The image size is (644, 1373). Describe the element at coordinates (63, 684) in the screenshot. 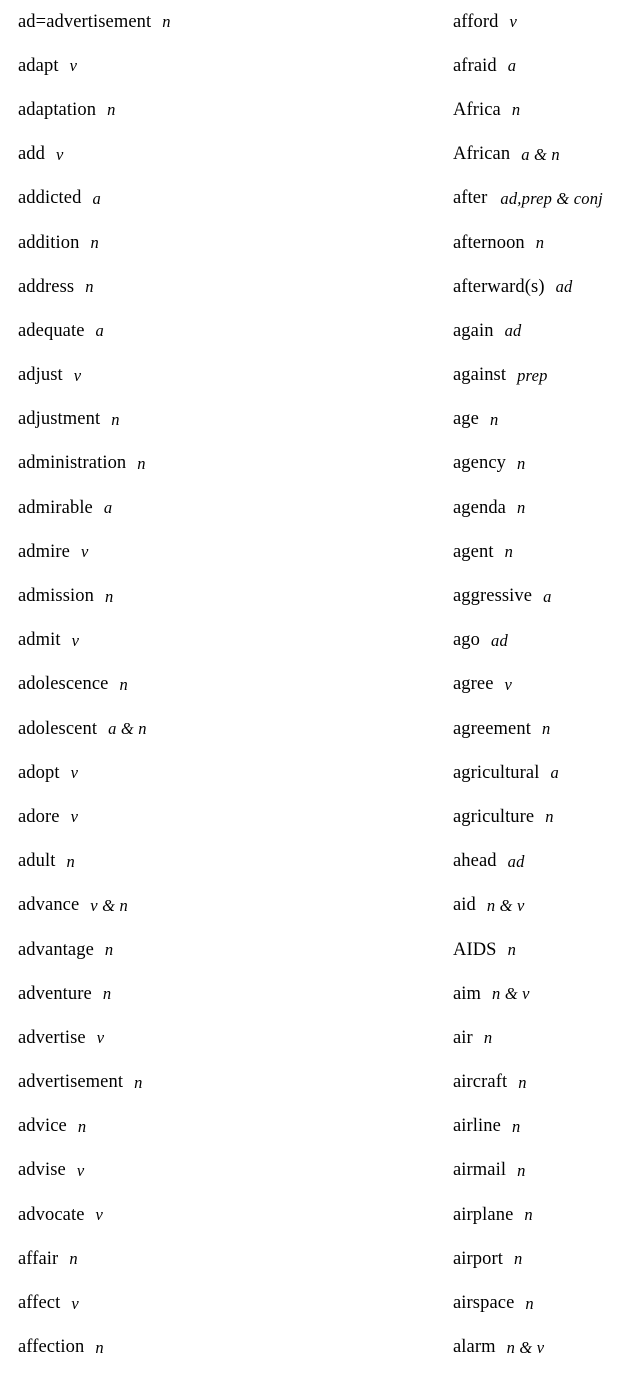

I see `entry-word: adolescence` at that location.